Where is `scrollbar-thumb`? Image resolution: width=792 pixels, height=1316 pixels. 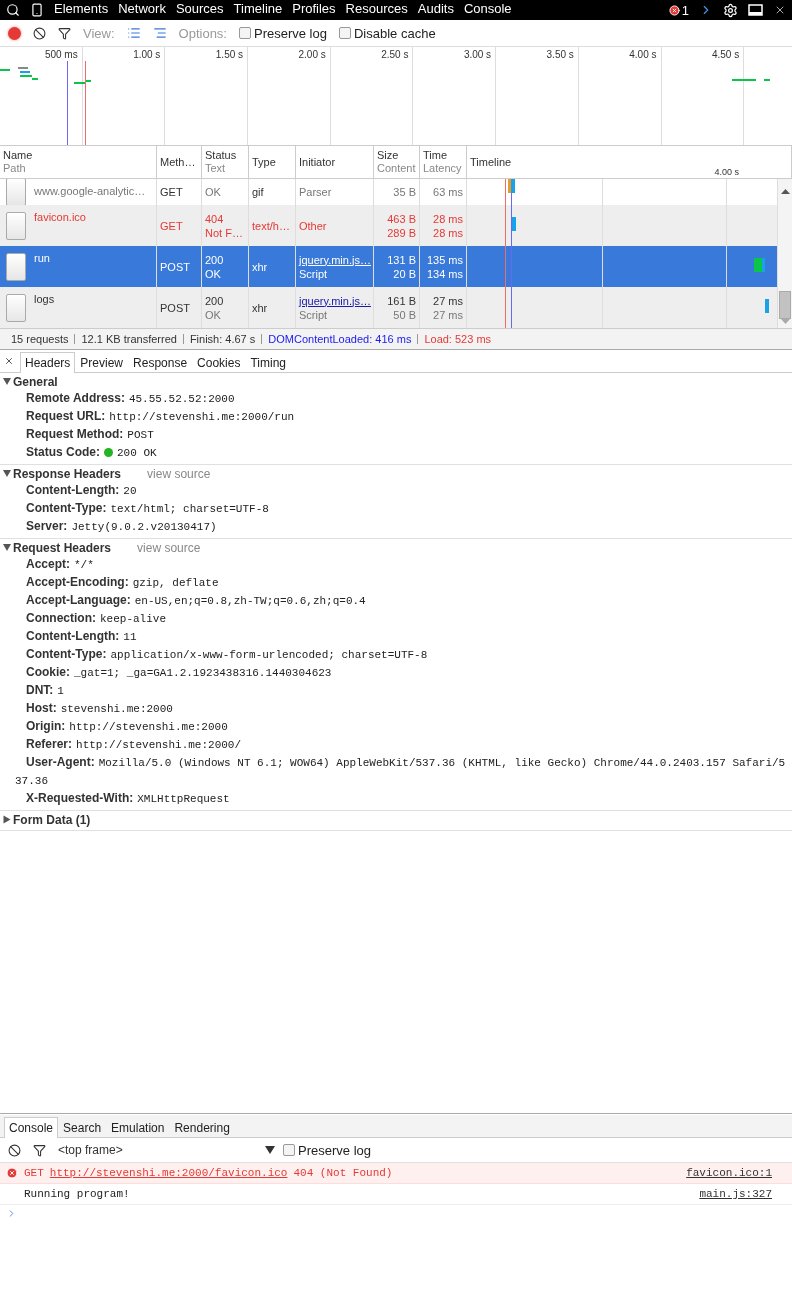 scrollbar-thumb is located at coordinates (785, 305).